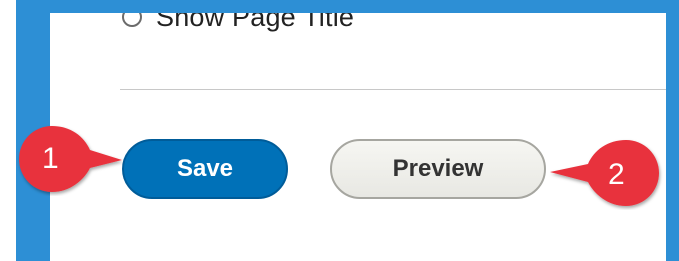  Describe the element at coordinates (393, 89) in the screenshot. I see `divider` at that location.